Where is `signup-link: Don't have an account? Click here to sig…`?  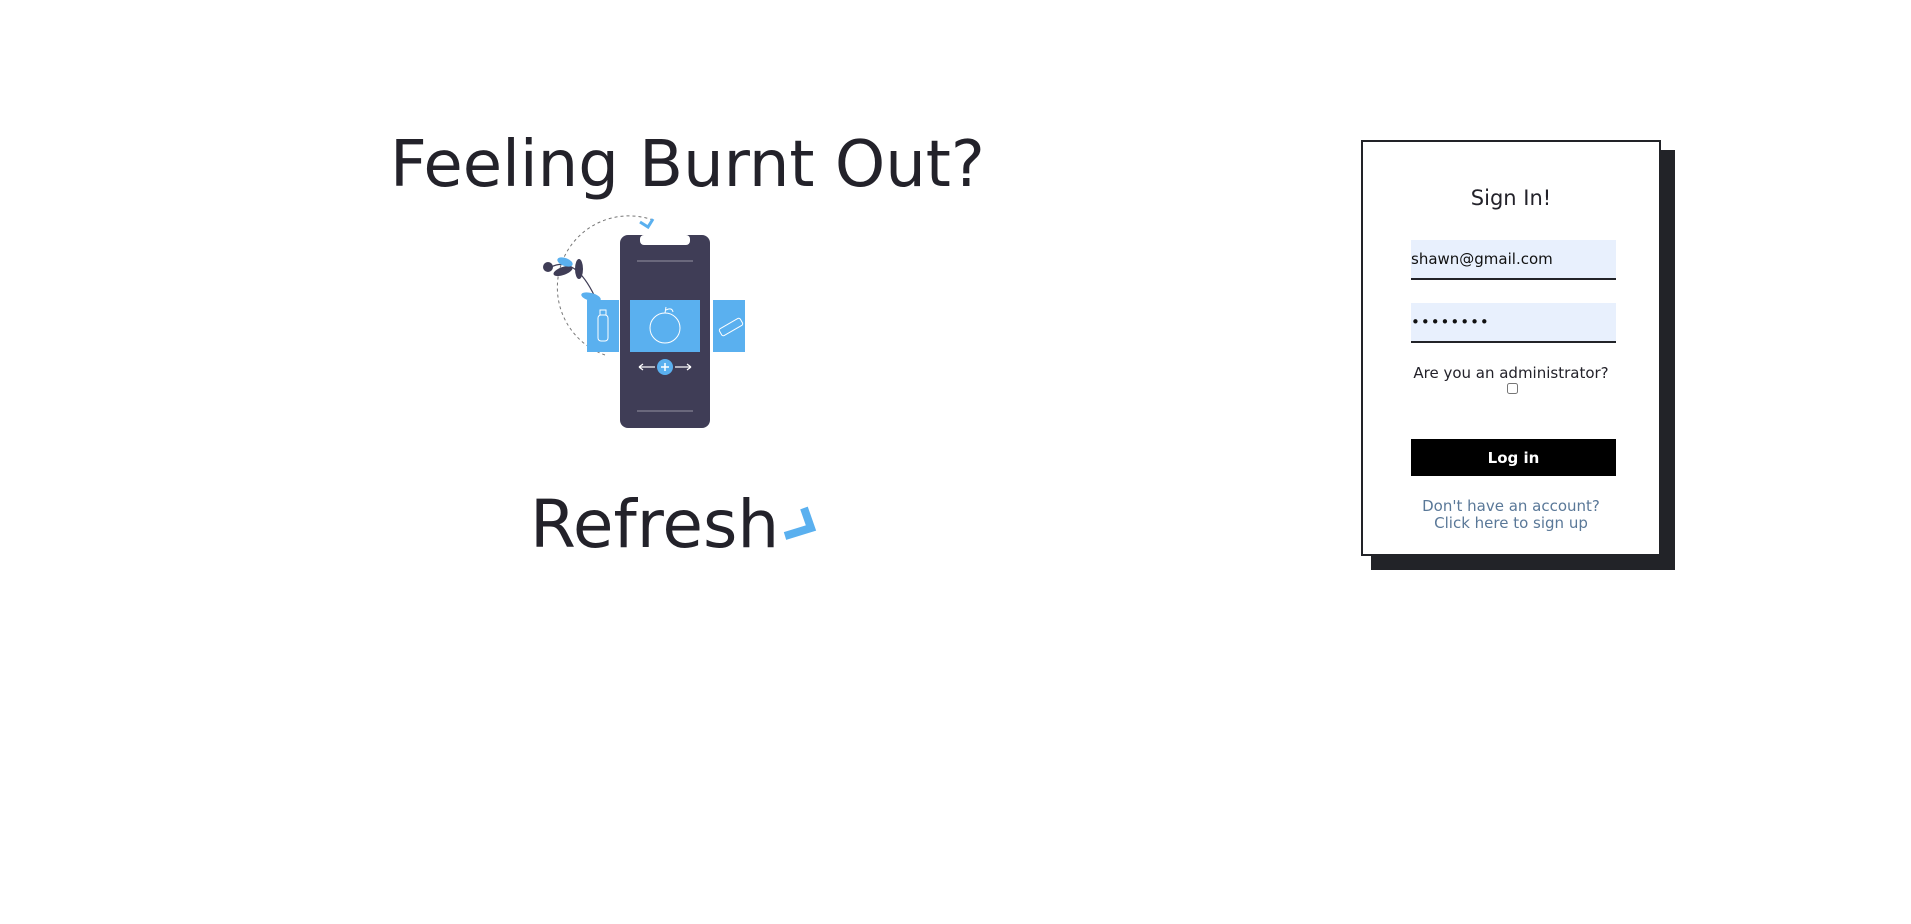 signup-link: Don't have an account? Click here to sig… is located at coordinates (1511, 515).